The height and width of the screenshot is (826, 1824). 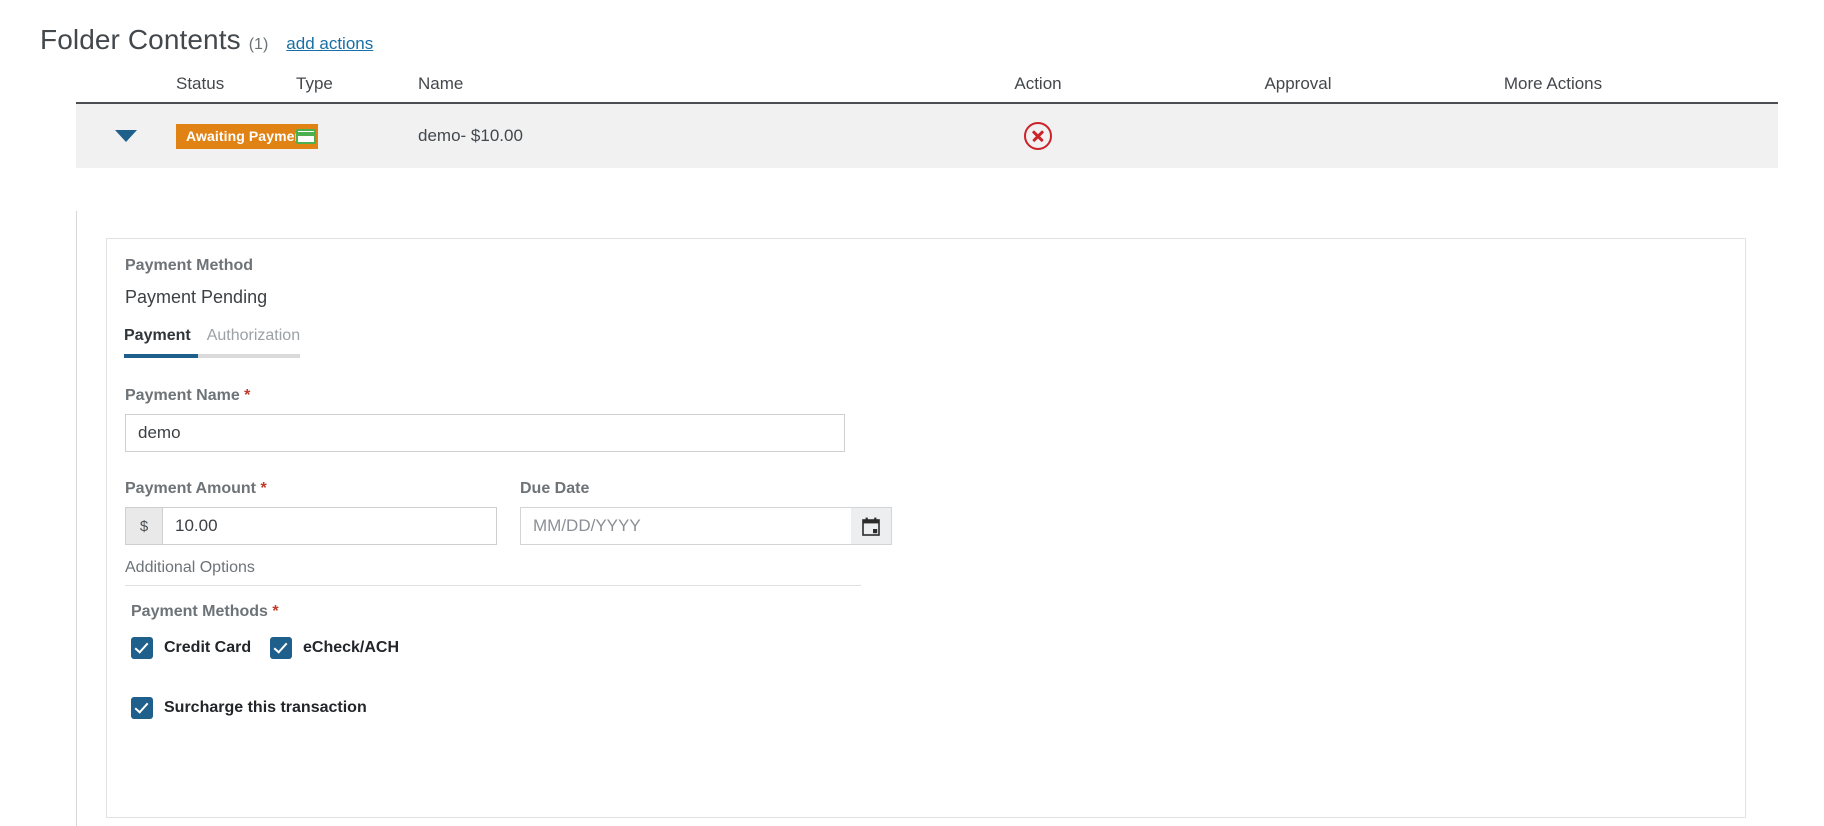 I want to click on checkbox-echeck-ach: eCheck/ACH, so click(x=334, y=648).